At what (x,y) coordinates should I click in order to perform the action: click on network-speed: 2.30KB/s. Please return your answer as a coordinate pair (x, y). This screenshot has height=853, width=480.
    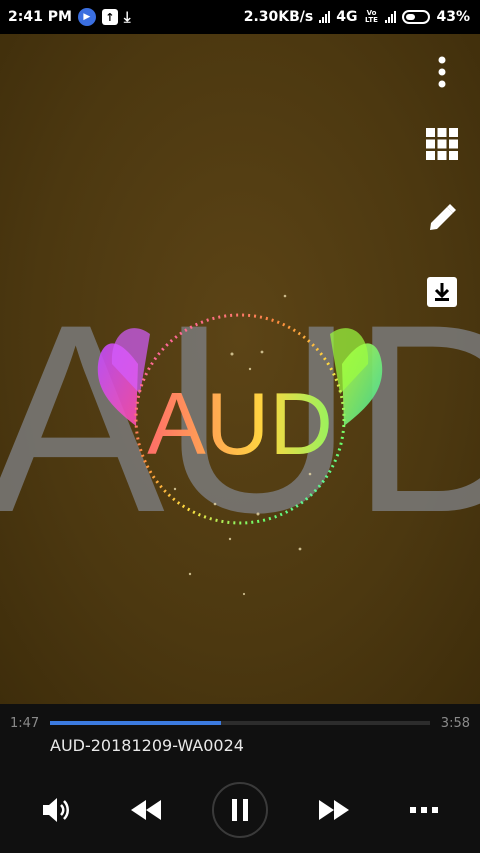
    Looking at the image, I should click on (278, 17).